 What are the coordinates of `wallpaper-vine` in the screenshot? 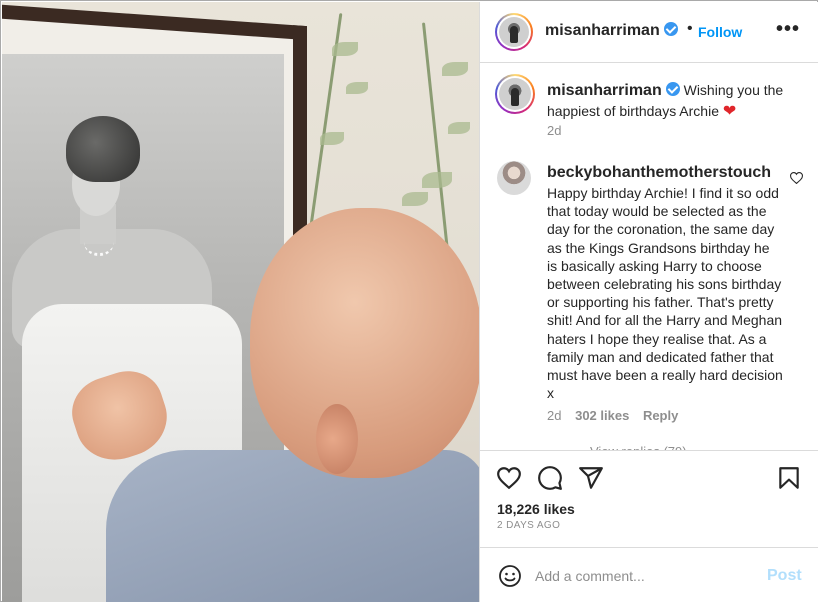 It's located at (435, 137).